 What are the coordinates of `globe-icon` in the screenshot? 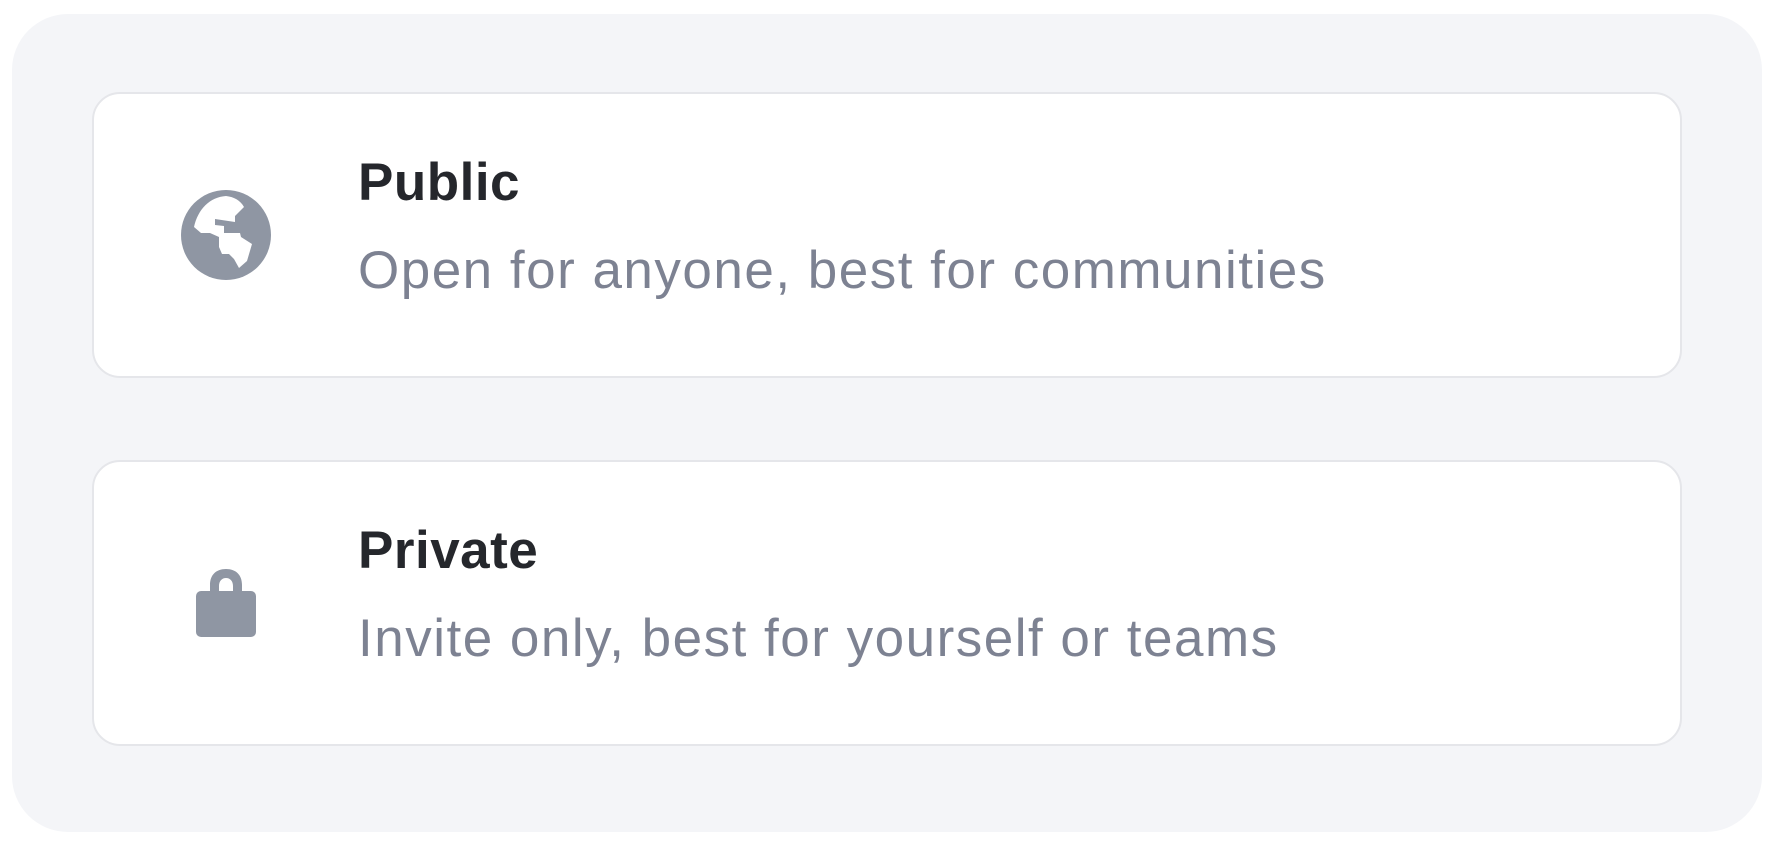 It's located at (226, 235).